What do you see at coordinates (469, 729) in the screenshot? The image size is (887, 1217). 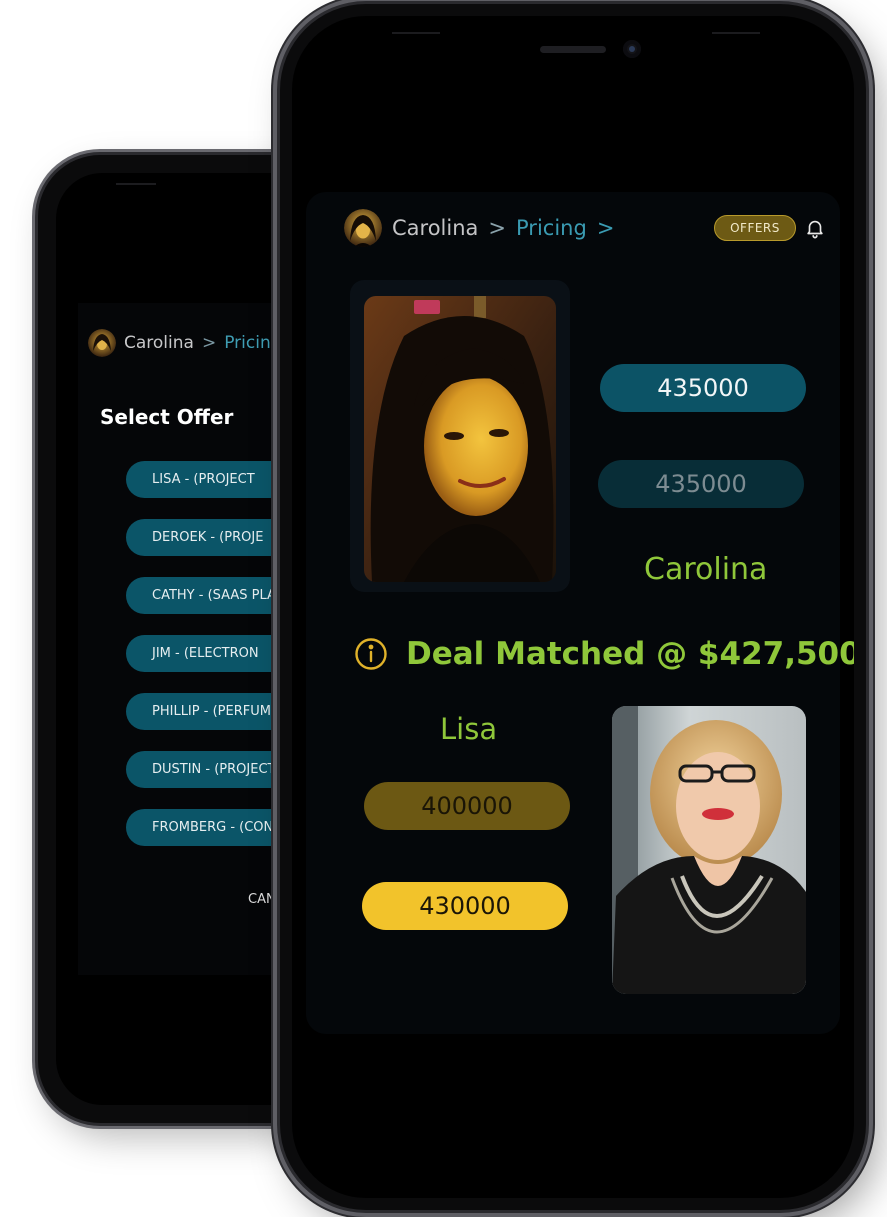 I see `buyer-name: Lisa` at bounding box center [469, 729].